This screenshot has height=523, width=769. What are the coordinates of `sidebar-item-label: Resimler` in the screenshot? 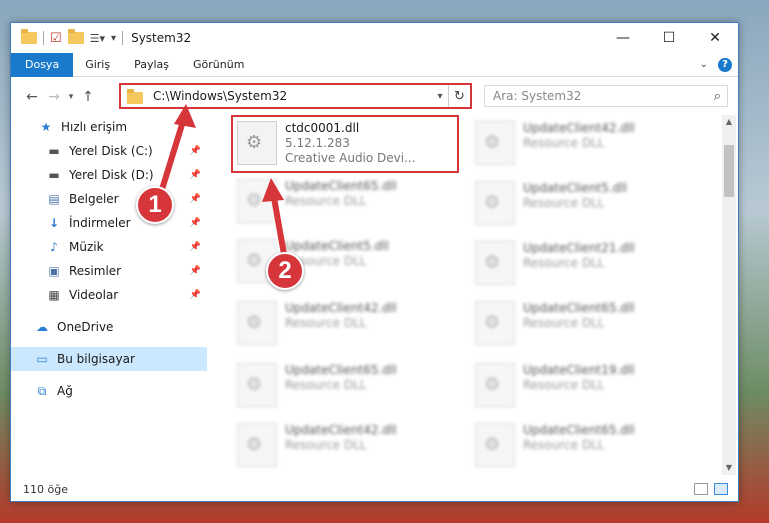 It's located at (95, 271).